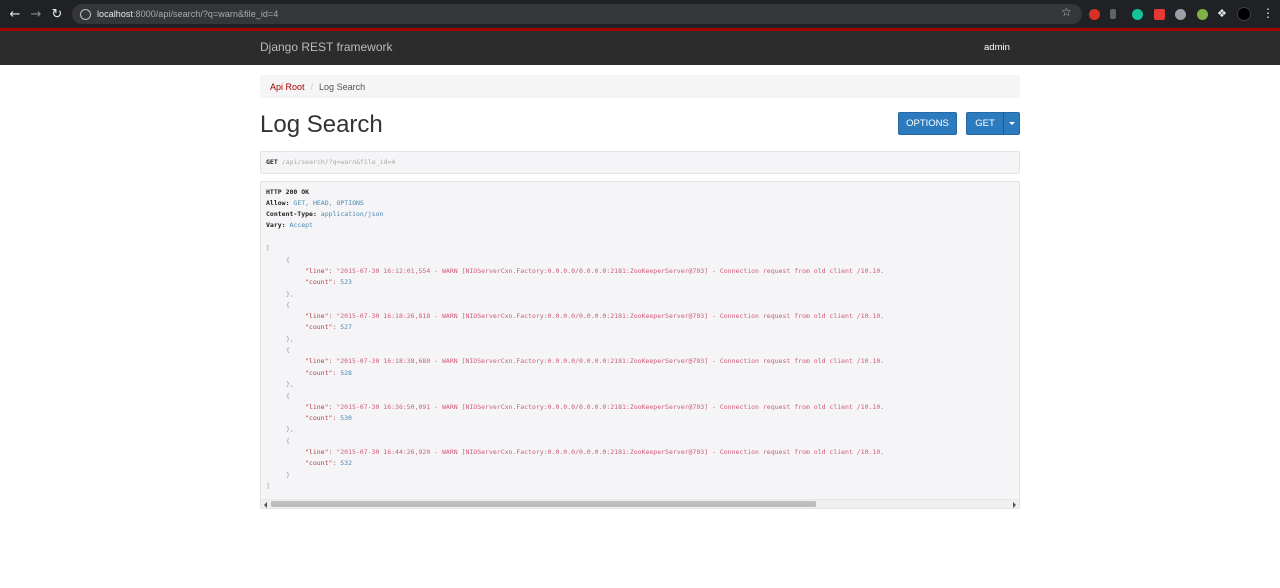  I want to click on request-info: GET/api/search/?q=warn&file_id=4, so click(640, 162).